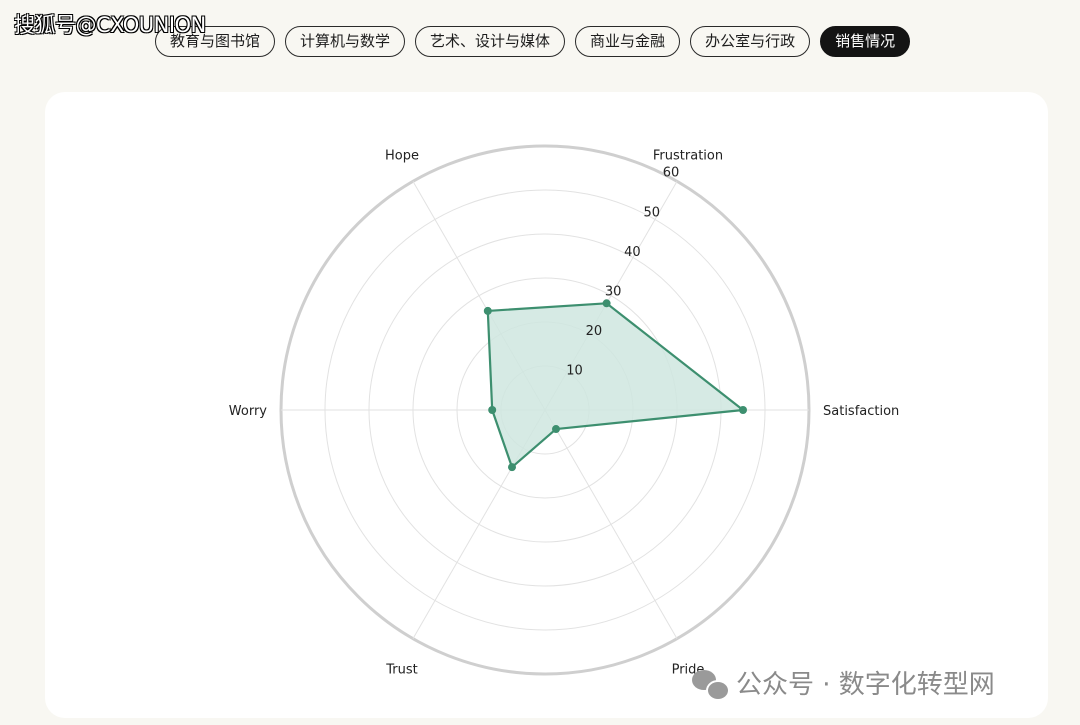  Describe the element at coordinates (861, 411) in the screenshot. I see `axis-label-satisfaction: Satisfaction` at that location.